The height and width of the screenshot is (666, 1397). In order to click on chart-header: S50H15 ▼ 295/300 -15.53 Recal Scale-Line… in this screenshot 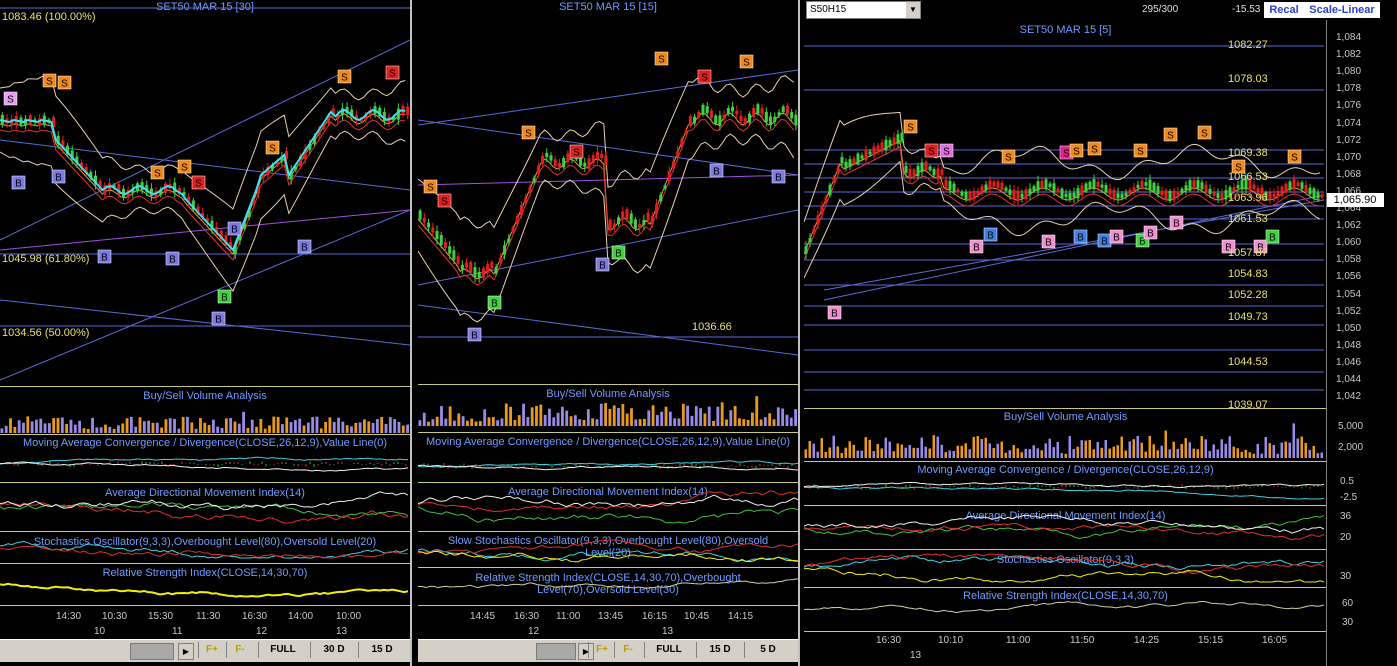, I will do `click(1100, 10)`.